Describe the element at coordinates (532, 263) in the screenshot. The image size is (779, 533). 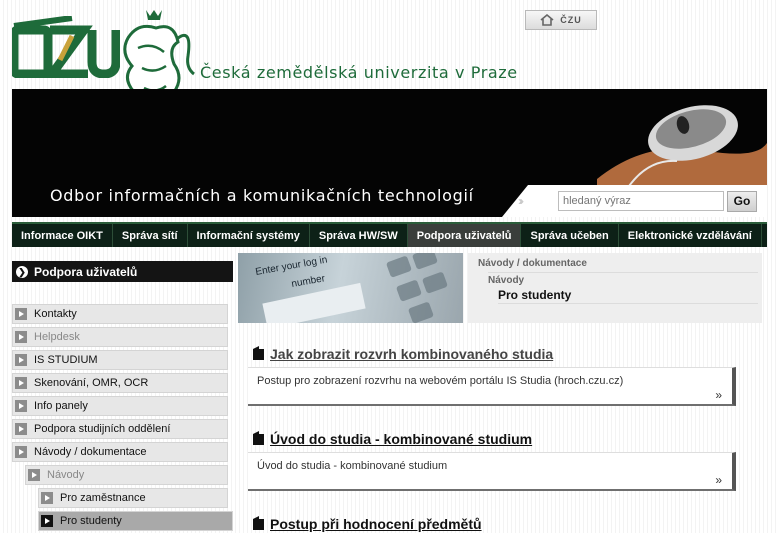
I see `breadcrumb-level1: Návody / dokumentace` at that location.